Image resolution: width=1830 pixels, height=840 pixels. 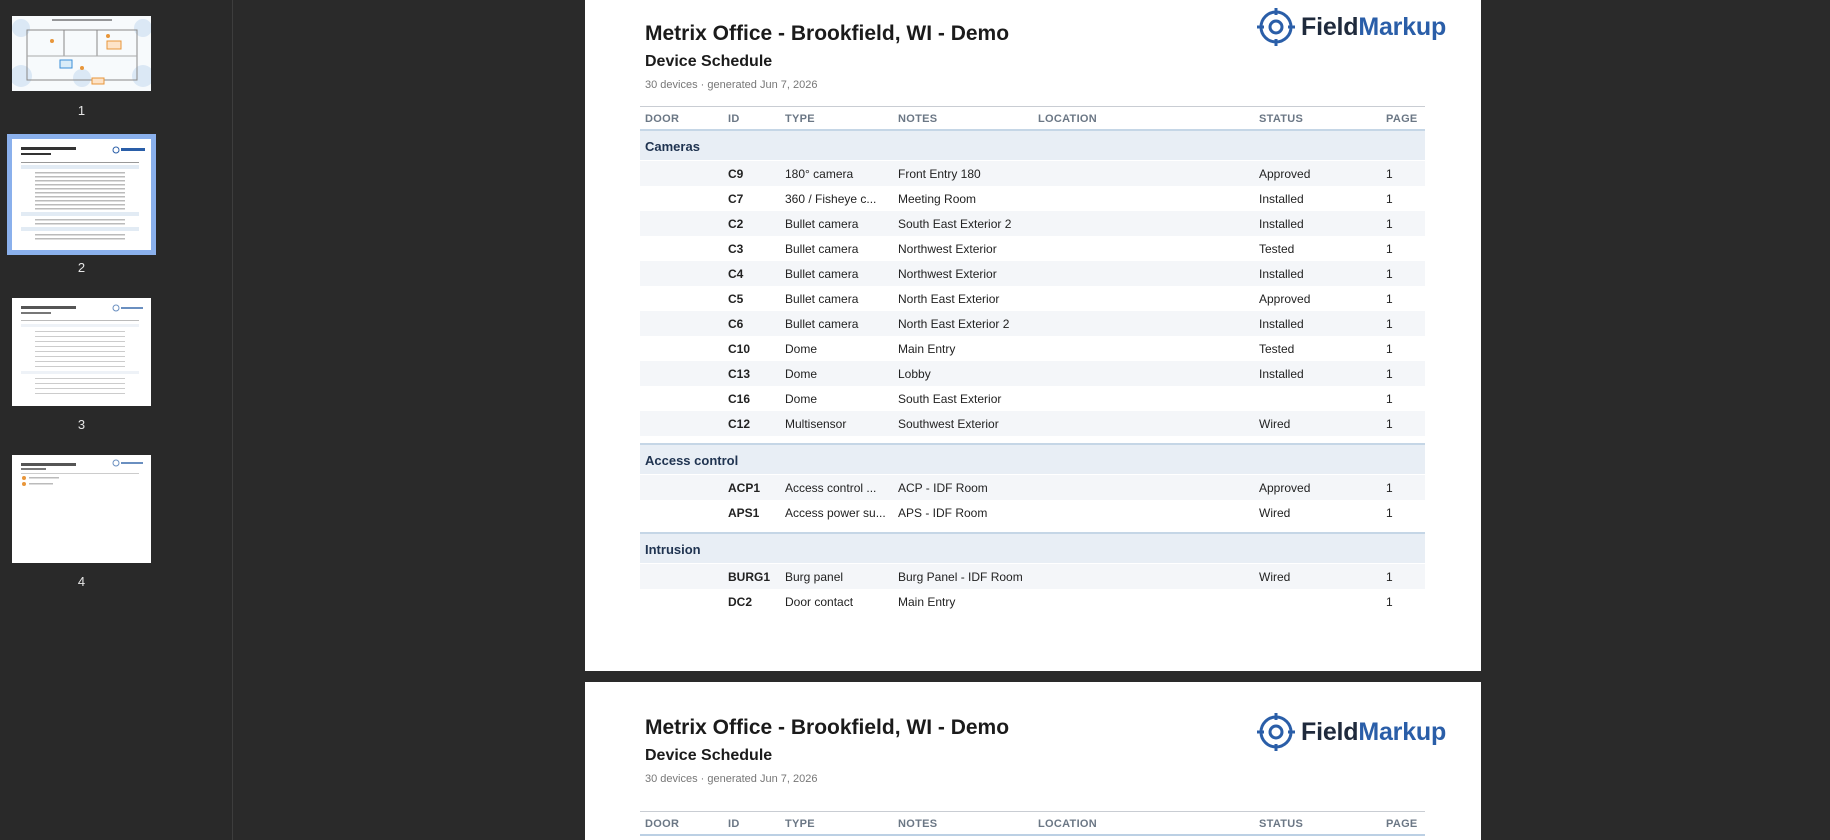 What do you see at coordinates (954, 324) in the screenshot?
I see `cell-notes: North East Exterior 2` at bounding box center [954, 324].